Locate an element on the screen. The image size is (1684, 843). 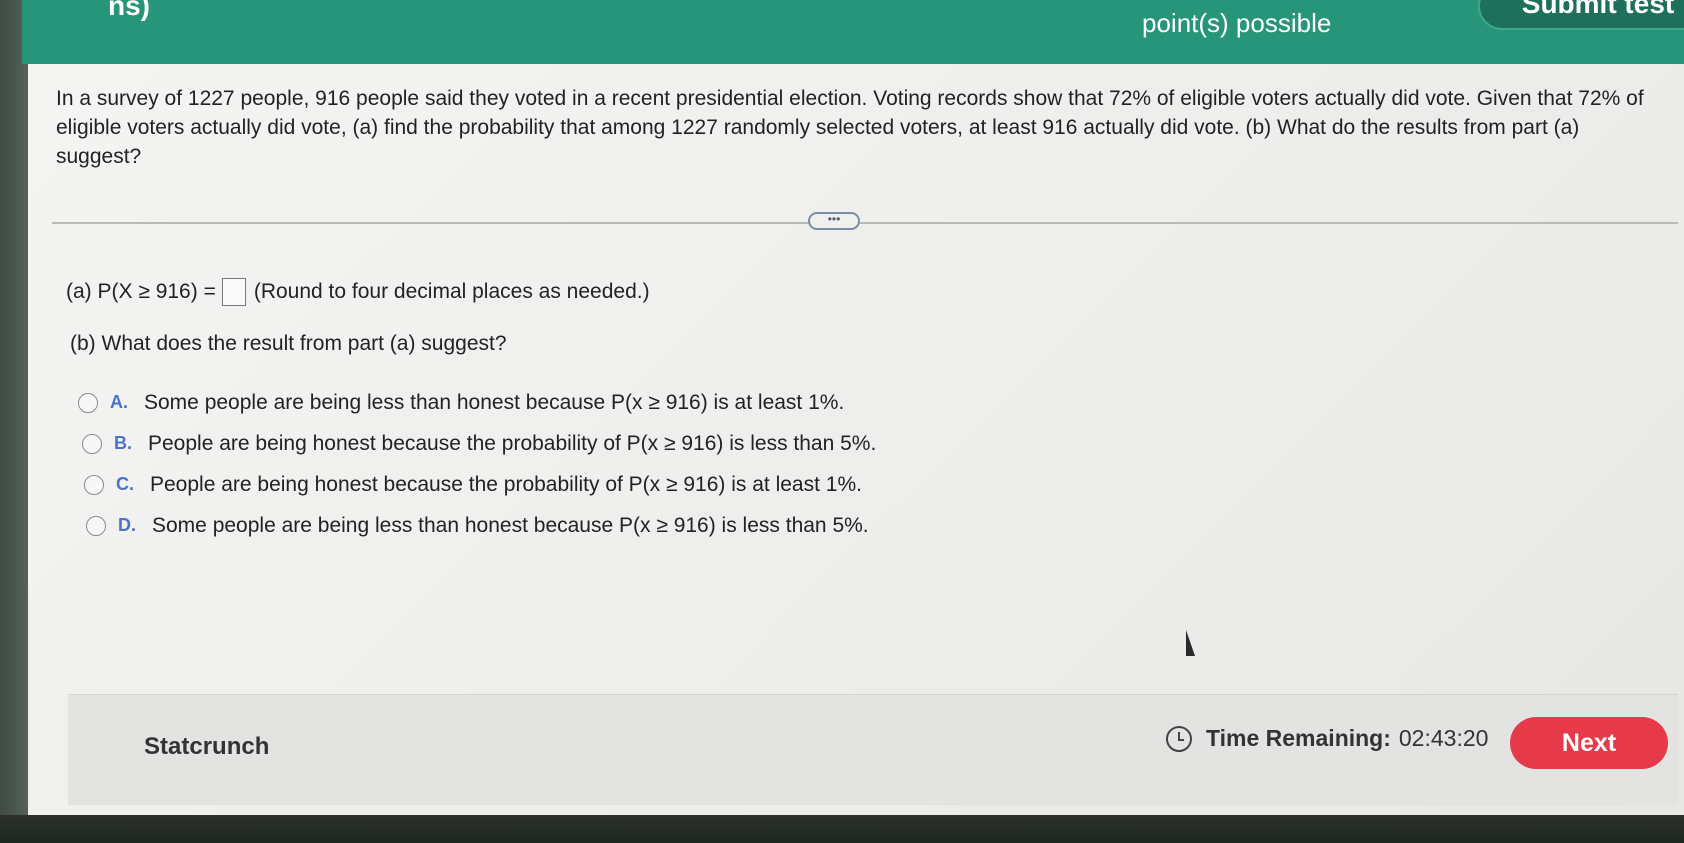
next-button: Next is located at coordinates (1589, 743).